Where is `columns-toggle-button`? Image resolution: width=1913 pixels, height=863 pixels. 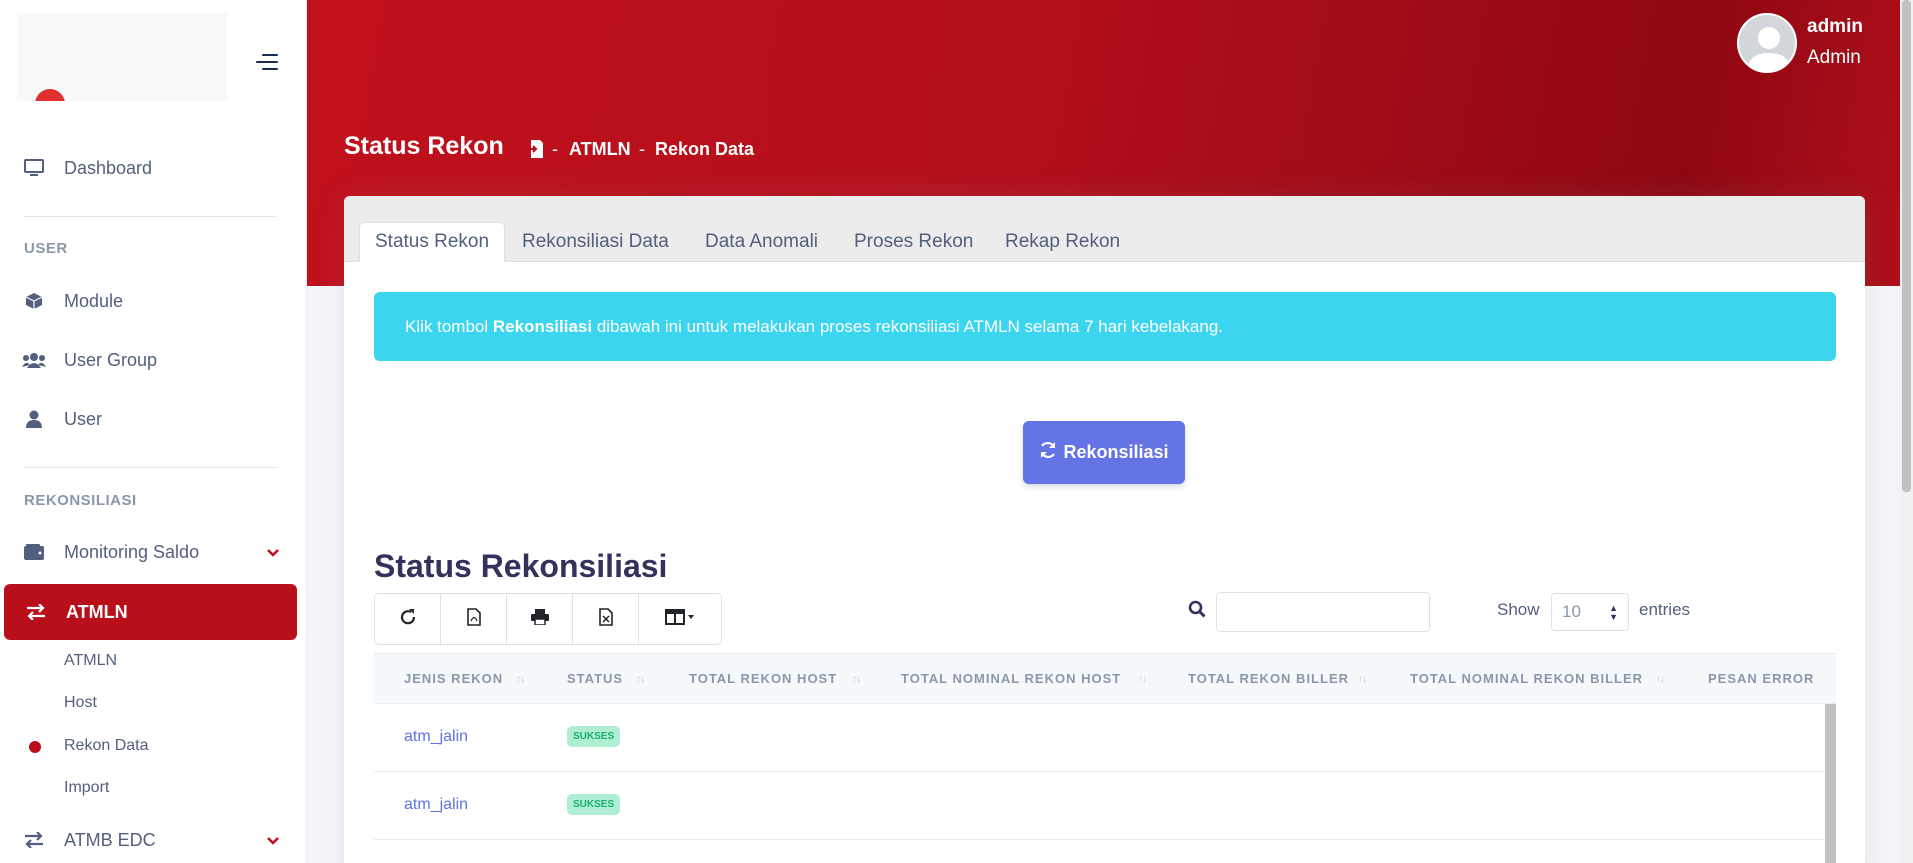 columns-toggle-button is located at coordinates (680, 619).